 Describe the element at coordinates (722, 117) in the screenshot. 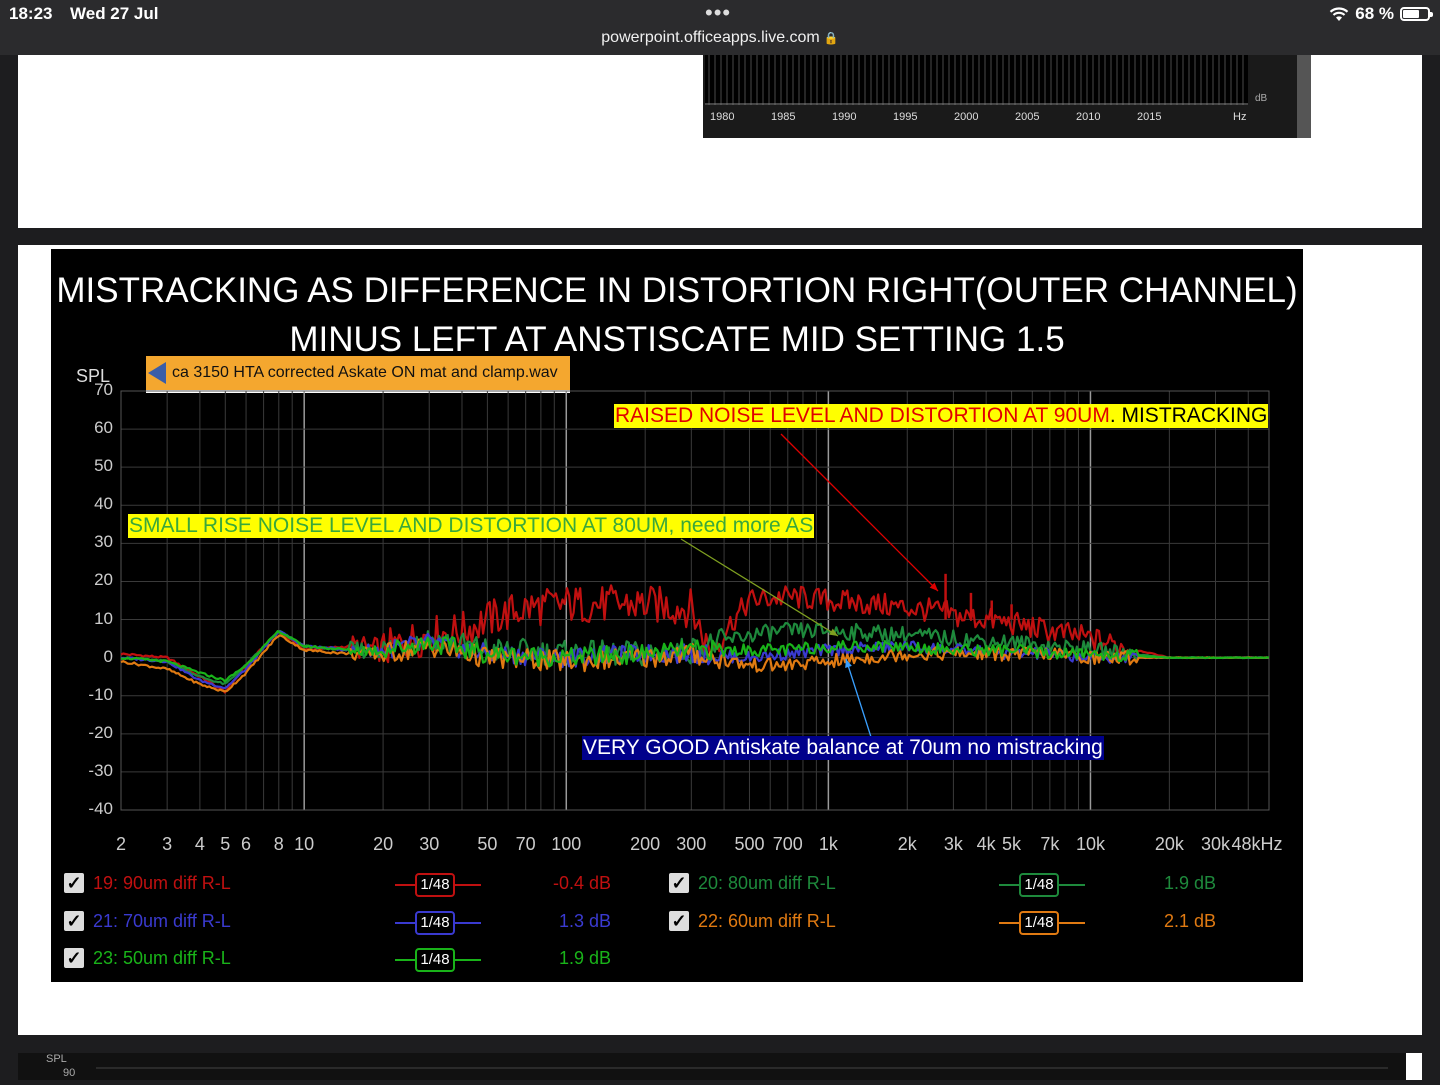

I see `mini-chart-year-tick: 1980` at that location.